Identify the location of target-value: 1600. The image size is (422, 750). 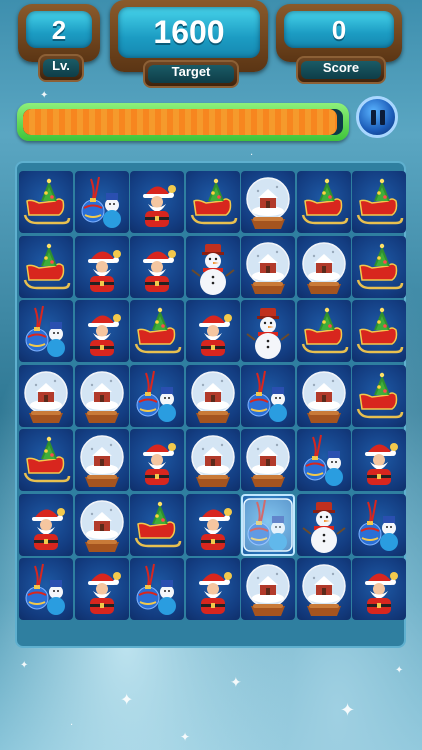
(189, 32).